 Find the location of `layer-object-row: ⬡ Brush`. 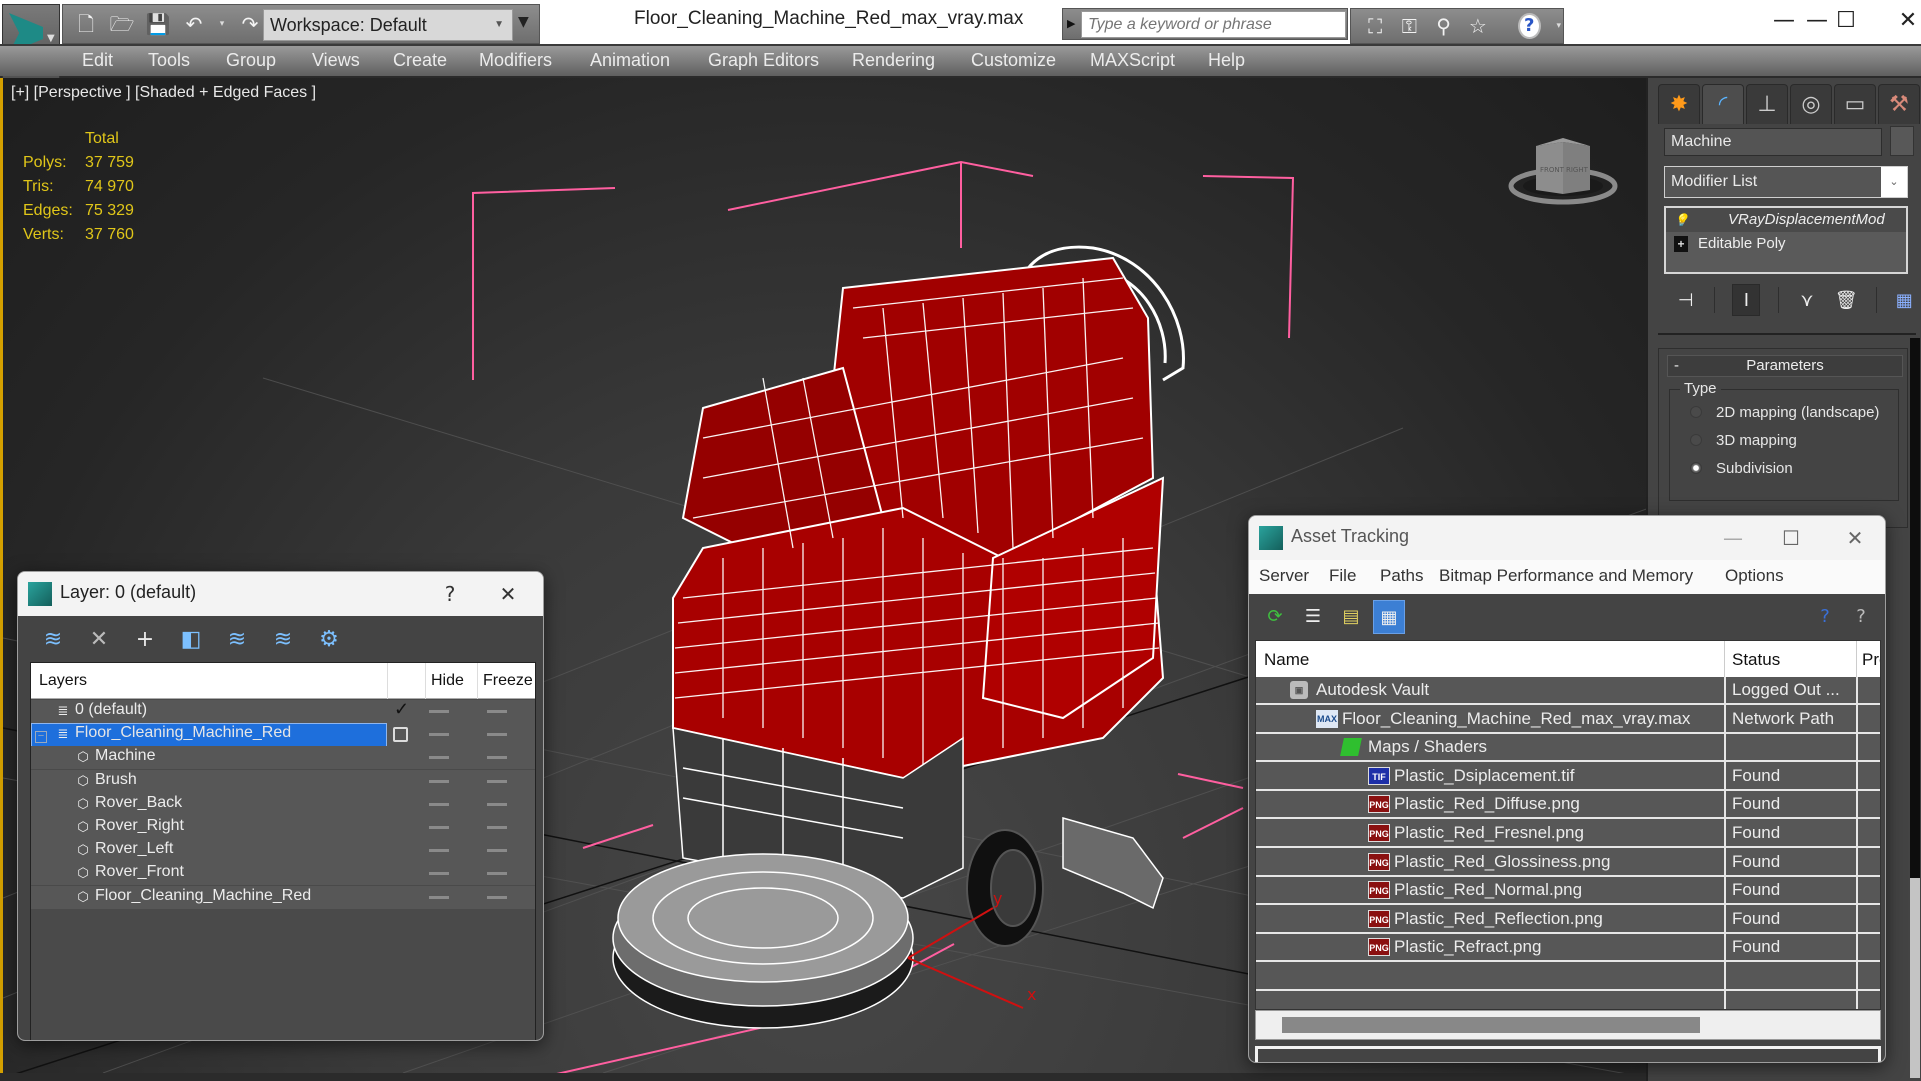

layer-object-row: ⬡ Brush is located at coordinates (283, 781).